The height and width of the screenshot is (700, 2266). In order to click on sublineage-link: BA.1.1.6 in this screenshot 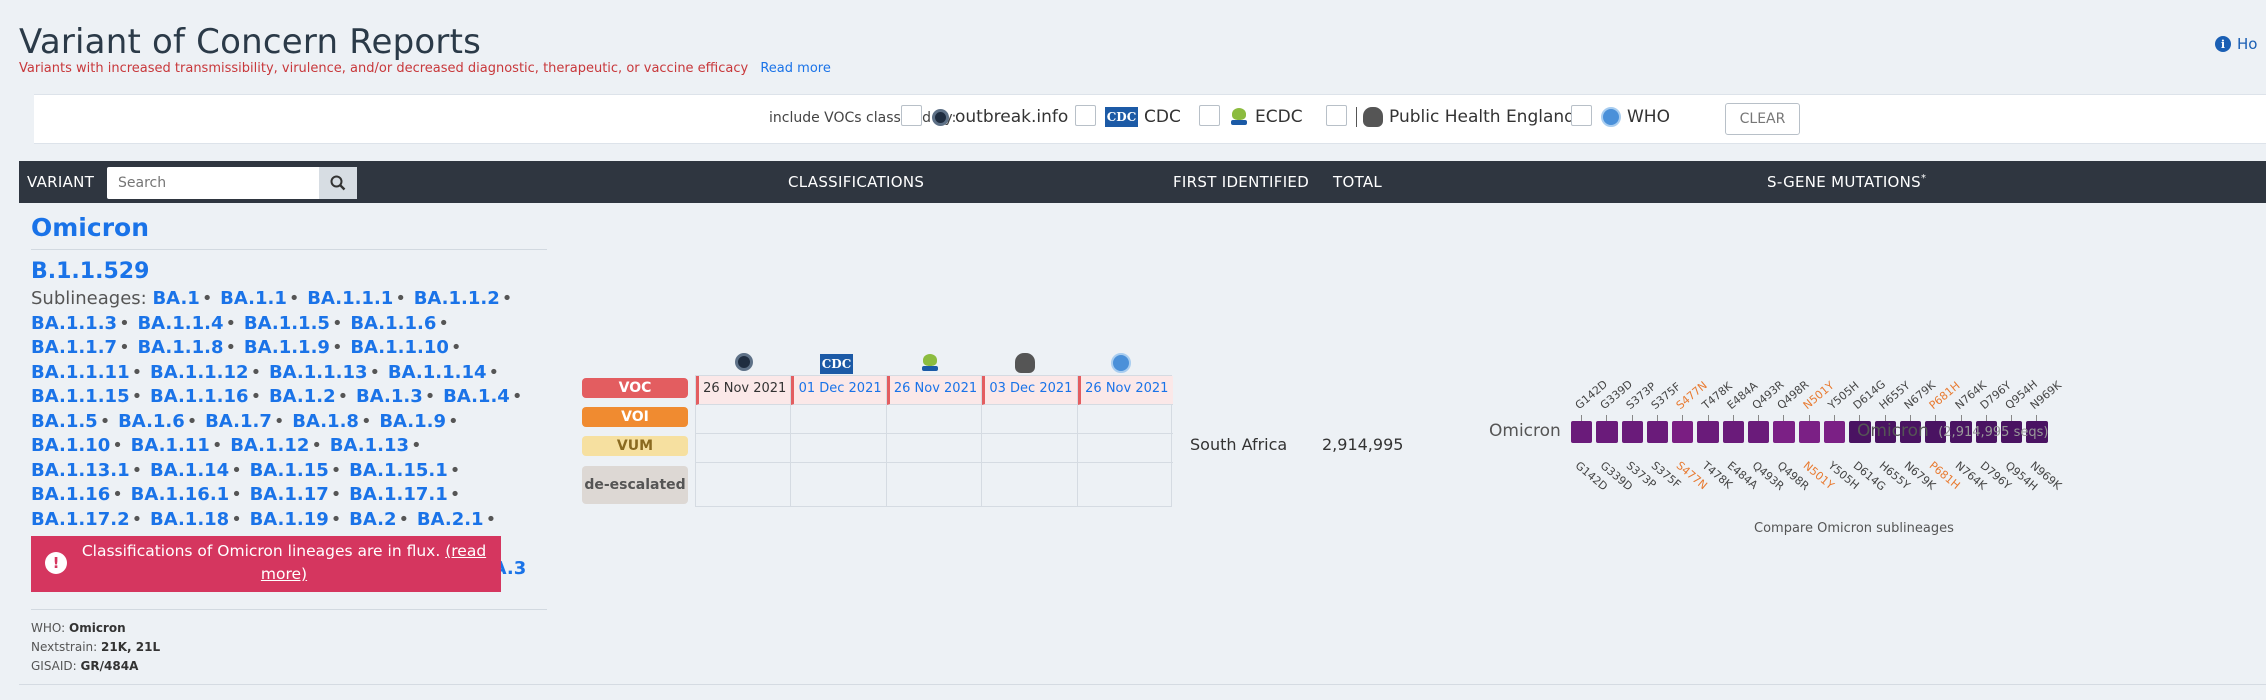, I will do `click(393, 323)`.